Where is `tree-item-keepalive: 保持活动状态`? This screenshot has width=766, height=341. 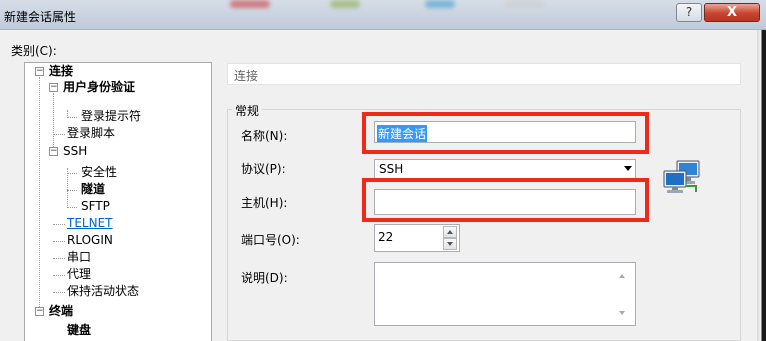
tree-item-keepalive: 保持活动状态 is located at coordinates (103, 291).